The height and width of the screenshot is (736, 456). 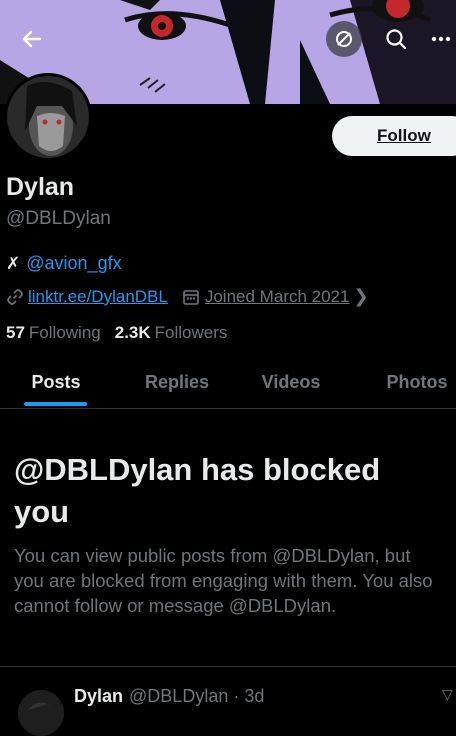 I want to click on tab-photos: Photos, so click(x=413, y=382).